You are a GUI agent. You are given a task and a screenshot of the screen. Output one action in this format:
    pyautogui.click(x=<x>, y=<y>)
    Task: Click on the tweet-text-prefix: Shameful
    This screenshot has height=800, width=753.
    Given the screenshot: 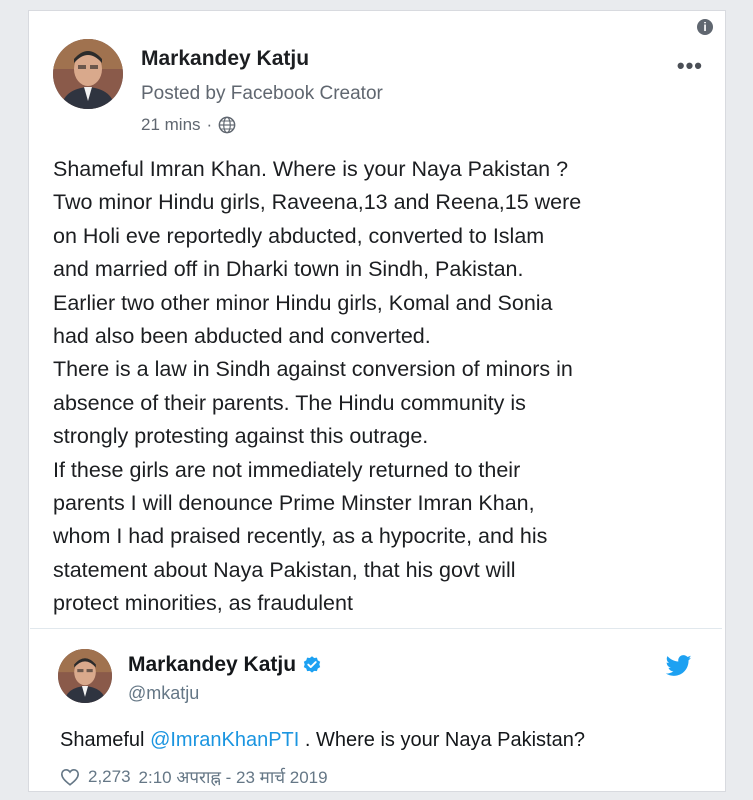 What is the action you would take?
    pyautogui.click(x=105, y=740)
    